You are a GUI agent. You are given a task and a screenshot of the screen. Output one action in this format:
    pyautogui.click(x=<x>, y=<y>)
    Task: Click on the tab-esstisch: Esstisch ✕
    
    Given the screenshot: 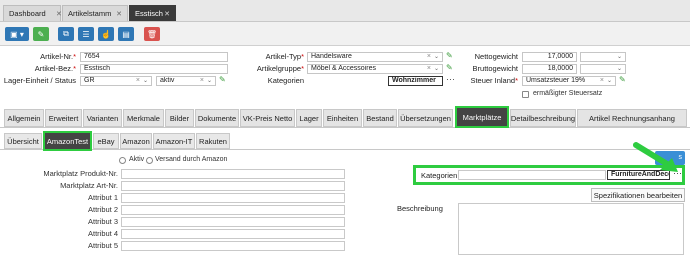 What is the action you would take?
    pyautogui.click(x=152, y=13)
    